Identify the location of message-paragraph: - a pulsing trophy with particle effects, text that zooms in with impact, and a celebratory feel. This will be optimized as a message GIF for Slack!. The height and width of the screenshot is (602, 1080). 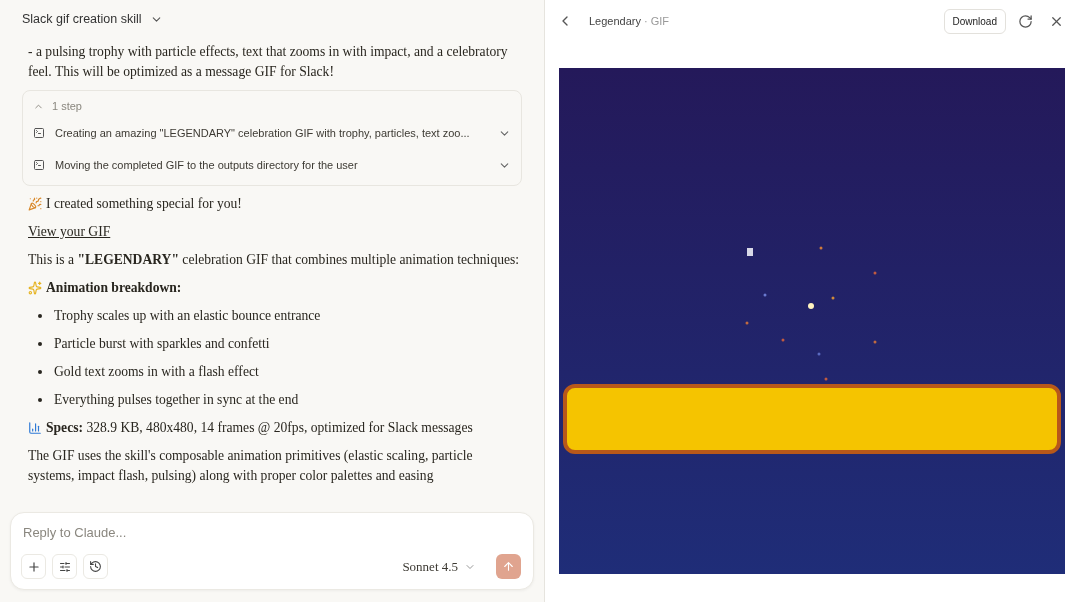
(268, 62).